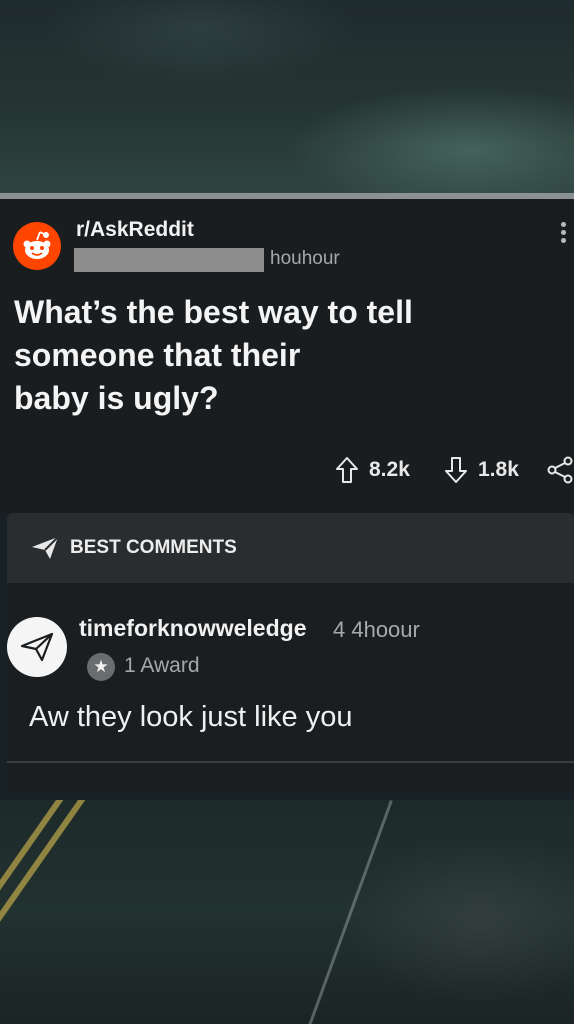 The height and width of the screenshot is (1024, 574). What do you see at coordinates (389, 469) in the screenshot?
I see `upvote-count: 8.2k` at bounding box center [389, 469].